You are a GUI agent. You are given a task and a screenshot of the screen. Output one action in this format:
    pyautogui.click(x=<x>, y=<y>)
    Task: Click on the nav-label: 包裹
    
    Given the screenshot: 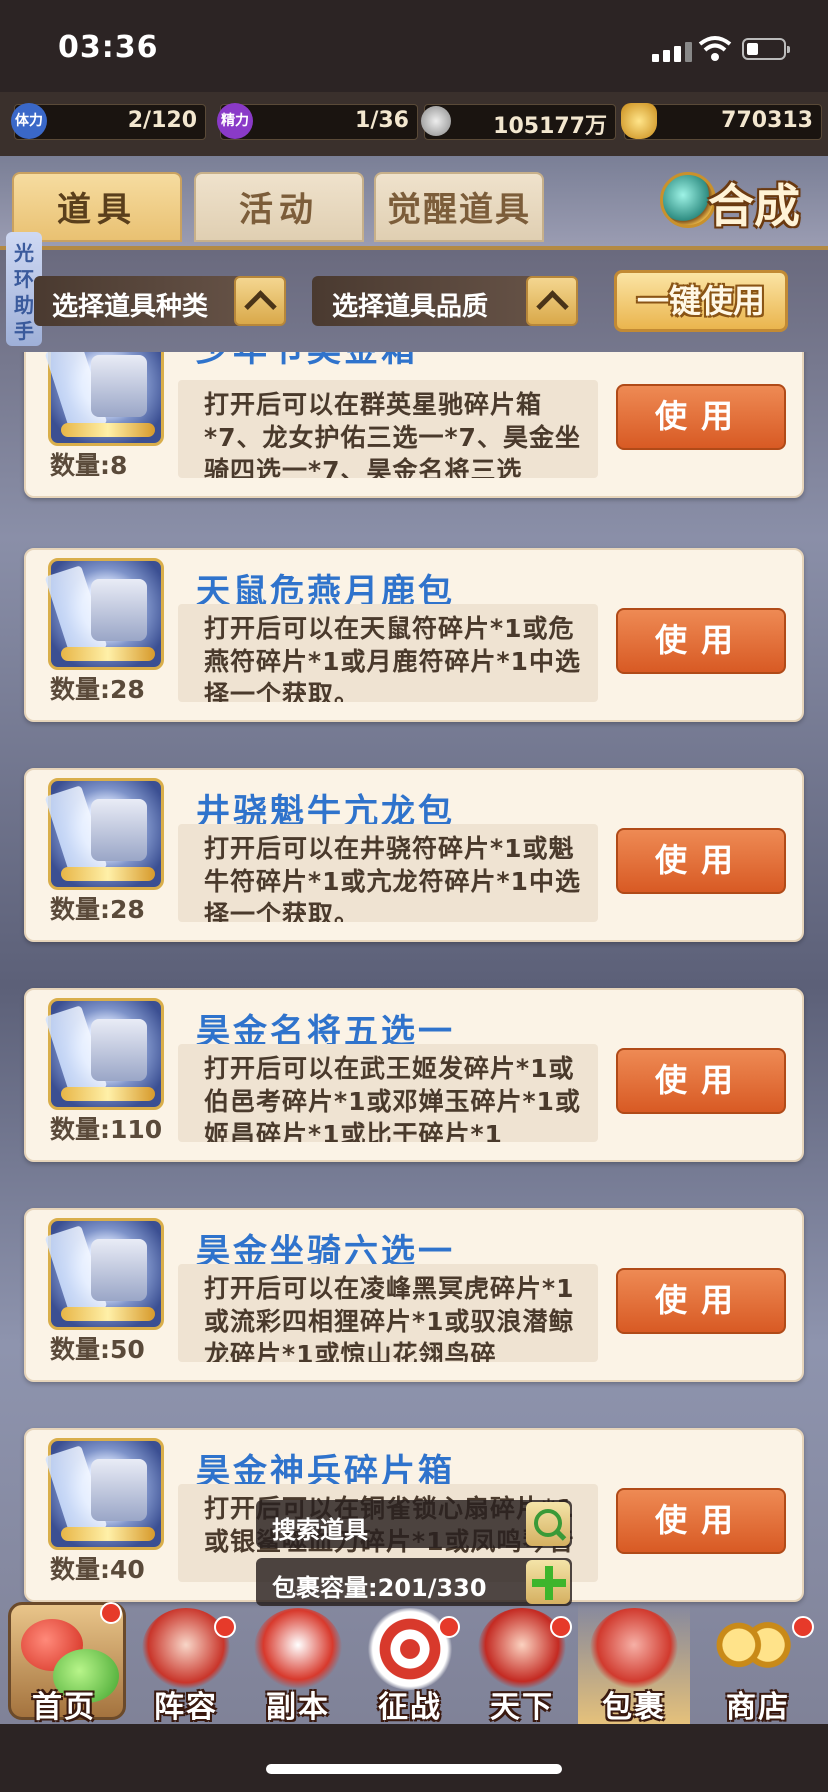 What is the action you would take?
    pyautogui.click(x=634, y=1707)
    